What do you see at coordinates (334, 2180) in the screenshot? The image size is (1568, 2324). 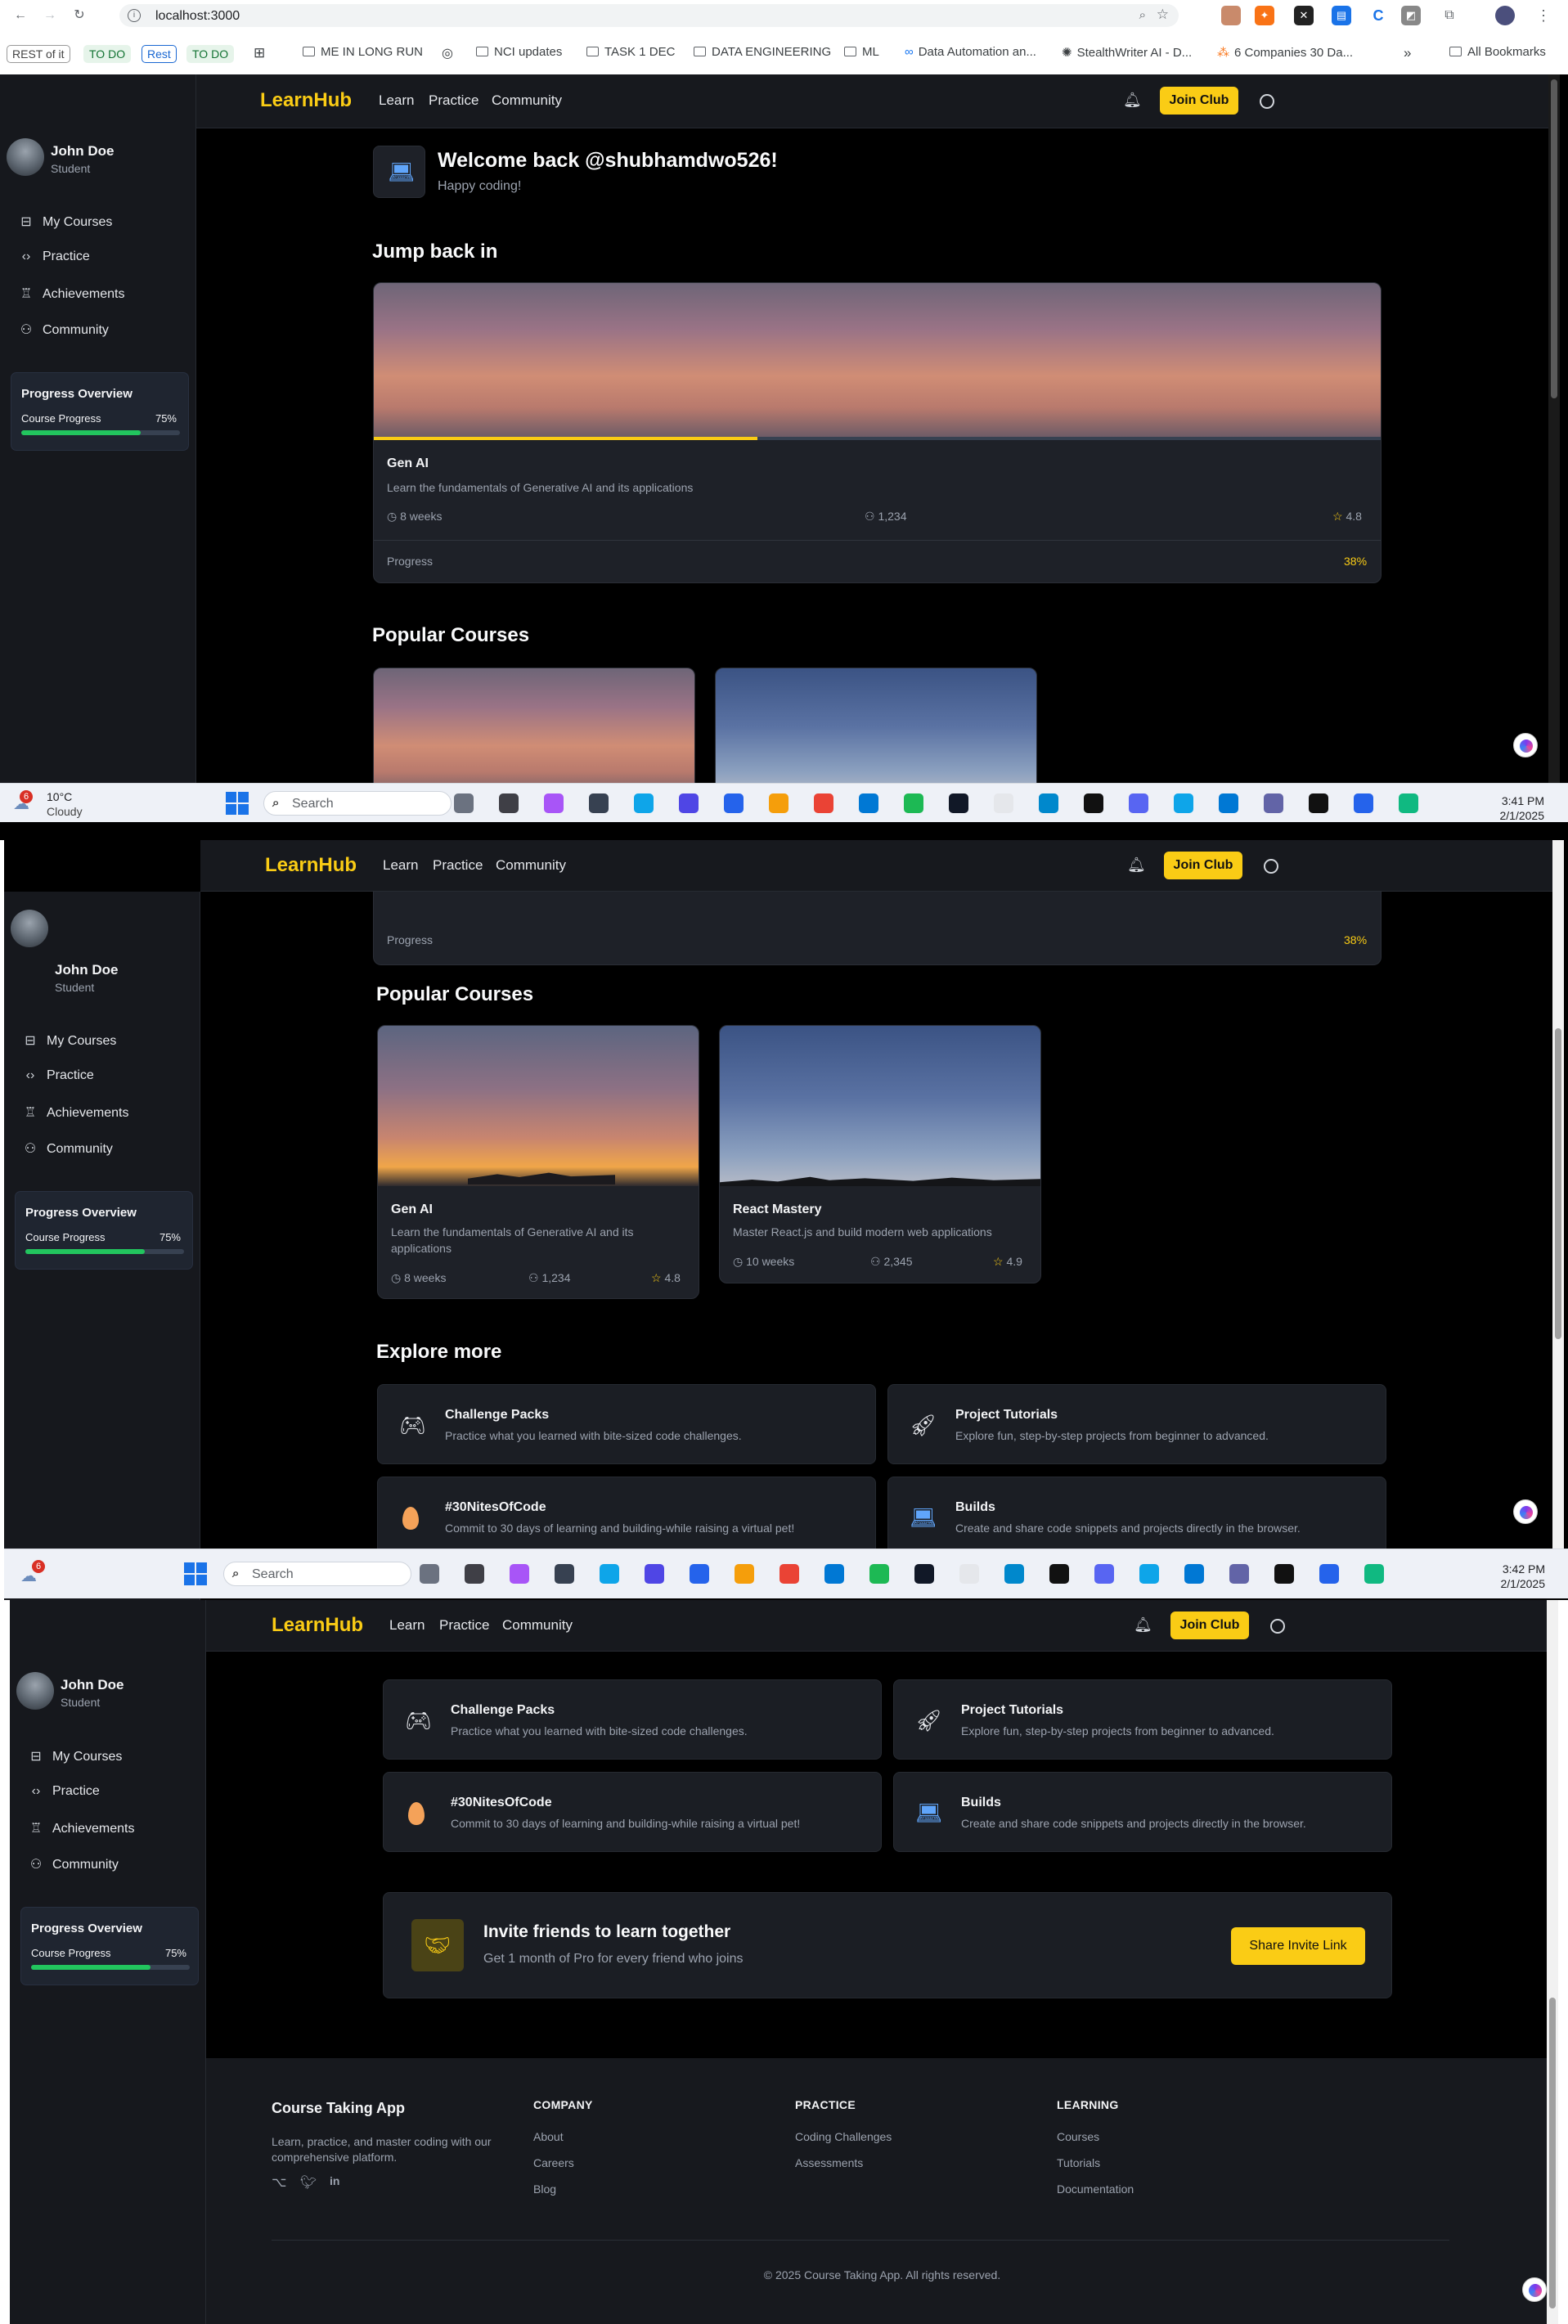 I see `linkedin-icon: in` at bounding box center [334, 2180].